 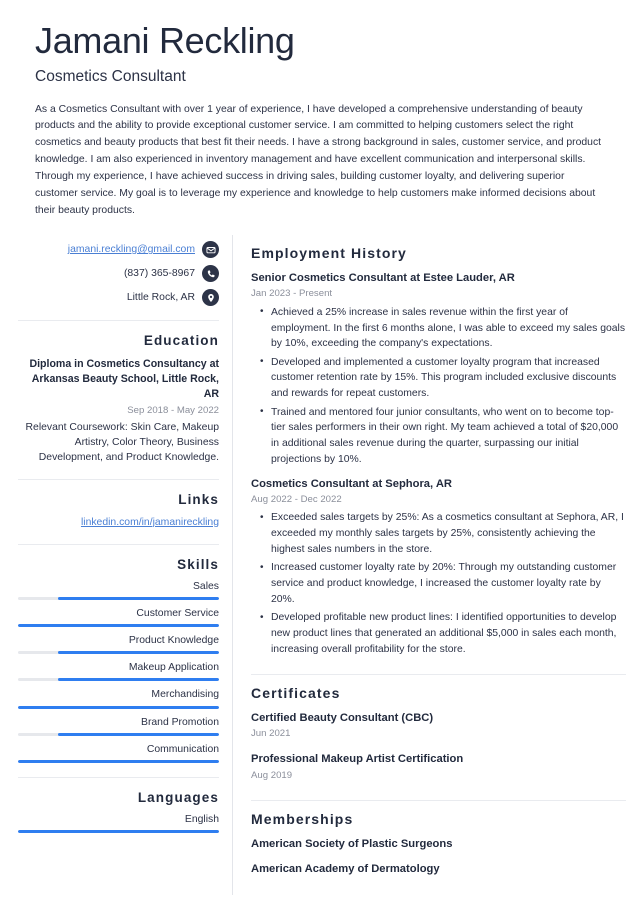 What do you see at coordinates (173, 668) in the screenshot?
I see `skill-label: Makeup Application` at bounding box center [173, 668].